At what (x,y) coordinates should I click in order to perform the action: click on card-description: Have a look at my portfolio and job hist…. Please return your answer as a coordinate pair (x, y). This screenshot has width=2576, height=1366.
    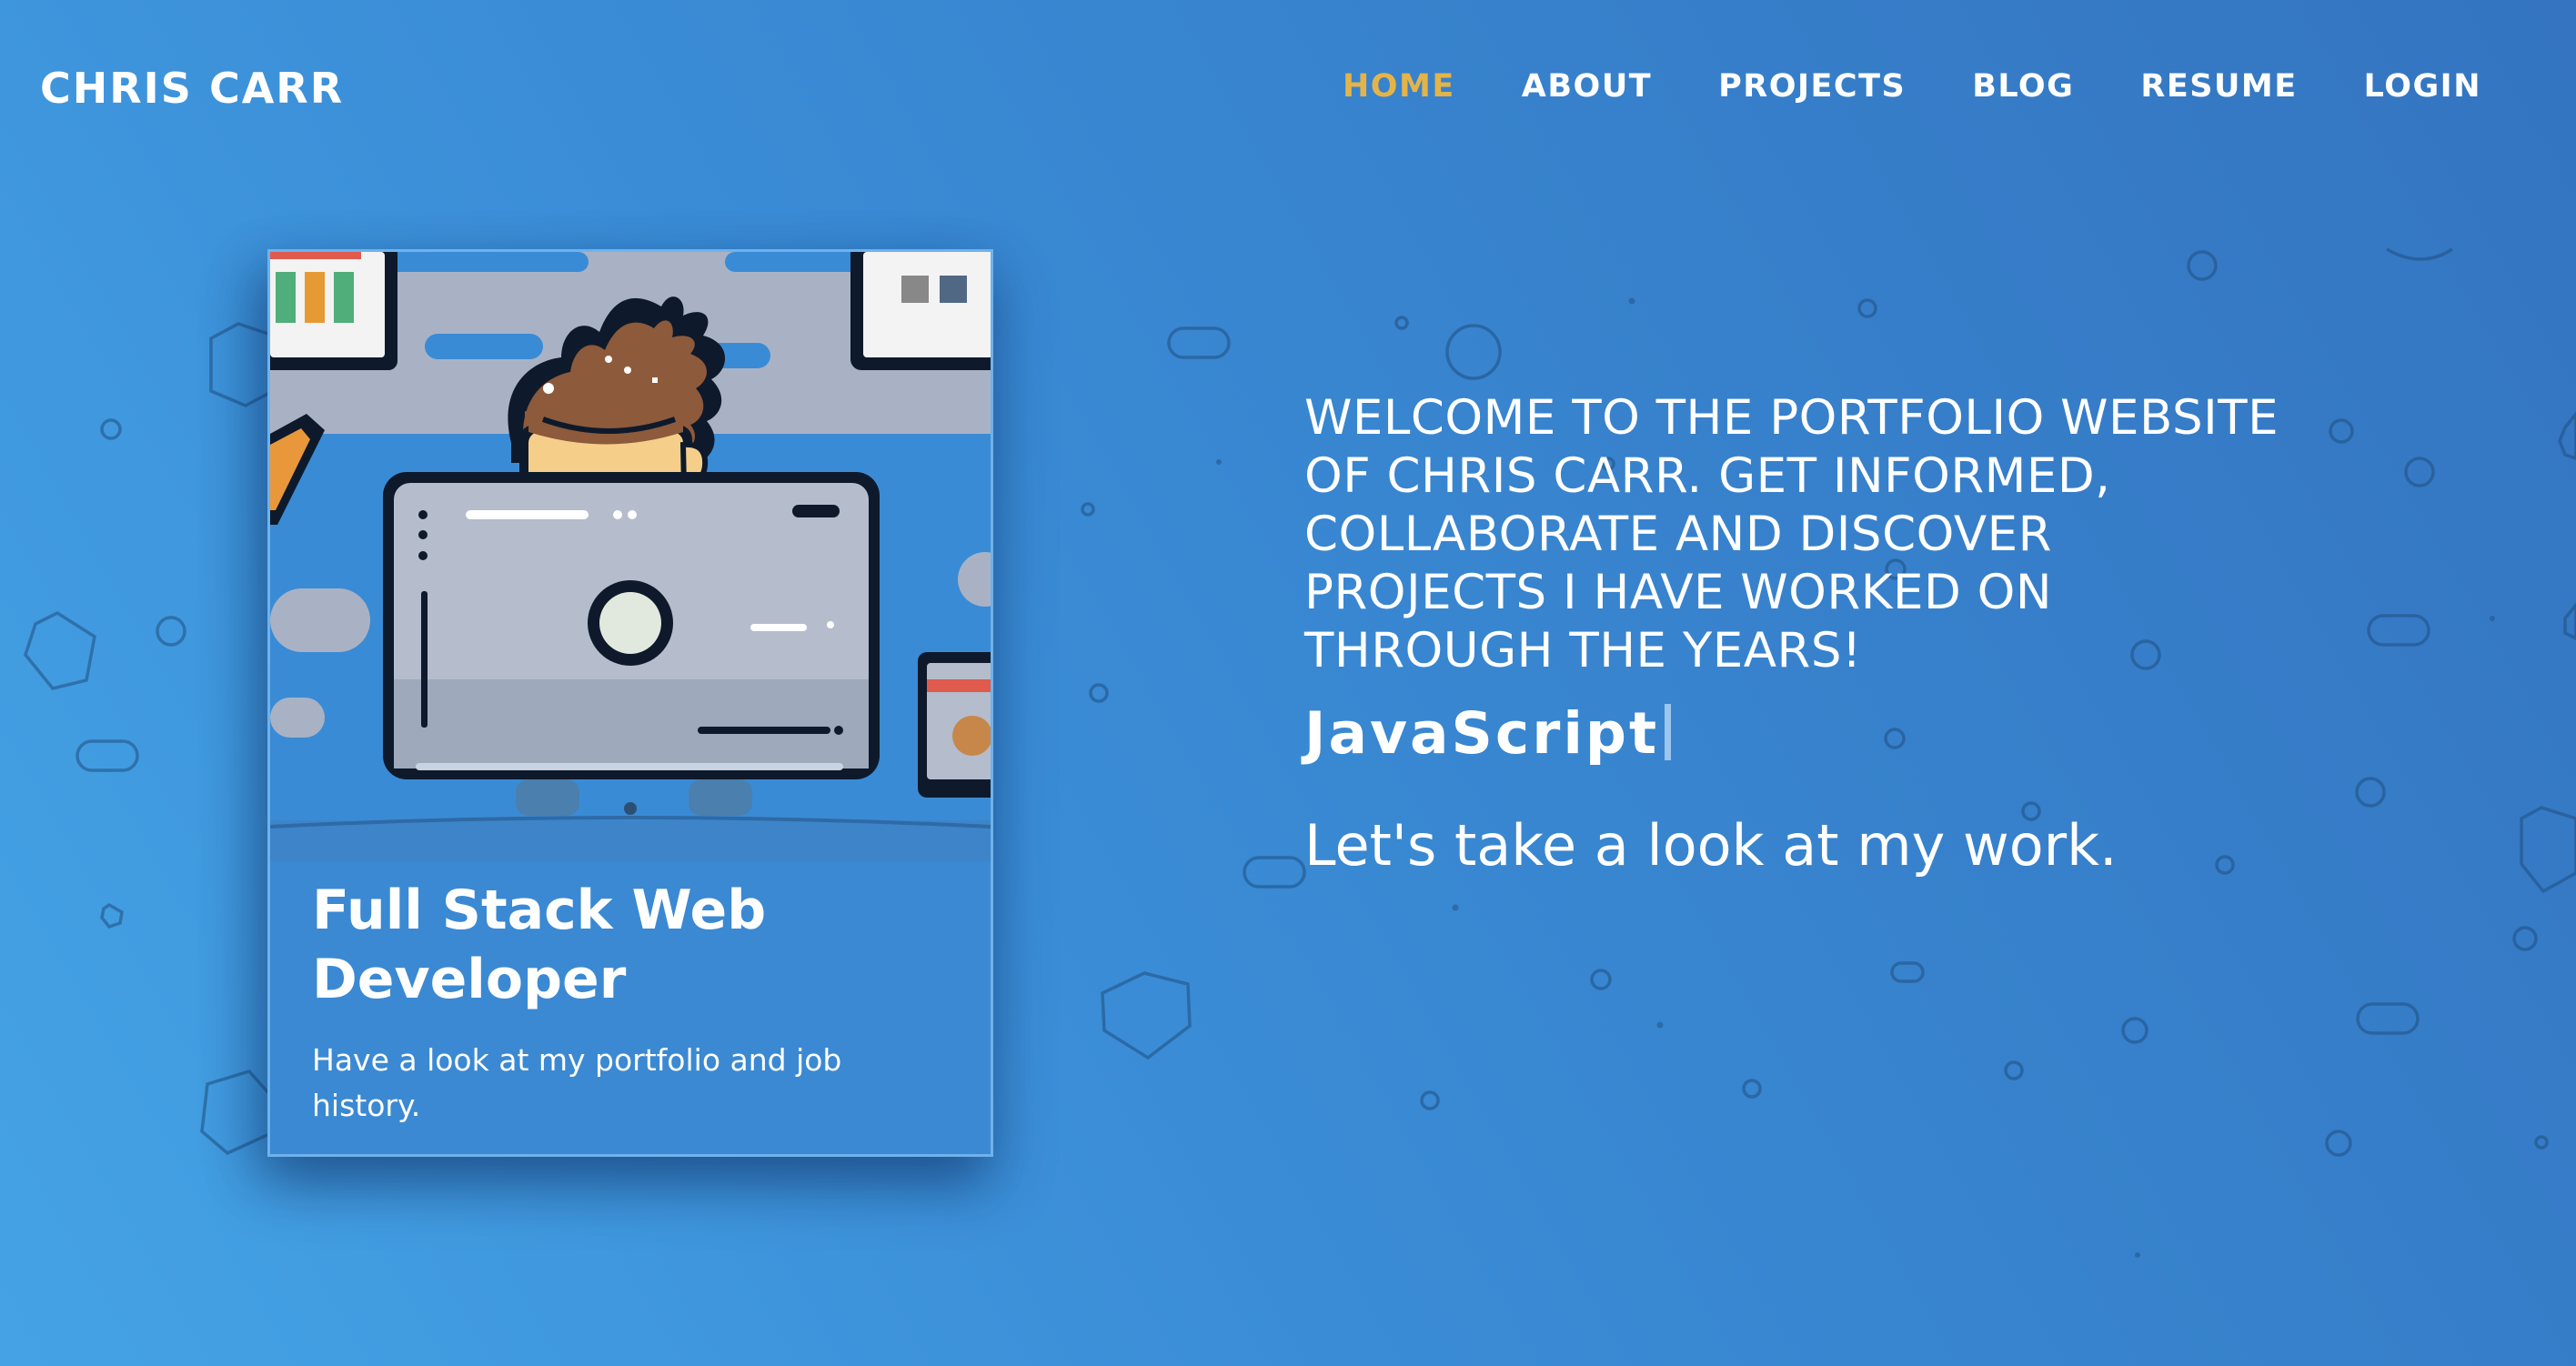
    Looking at the image, I should click on (577, 1082).